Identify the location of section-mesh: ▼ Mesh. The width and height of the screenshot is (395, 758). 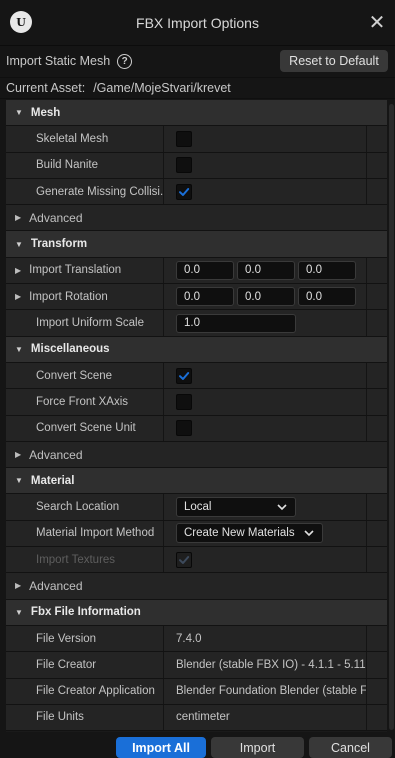
(196, 113).